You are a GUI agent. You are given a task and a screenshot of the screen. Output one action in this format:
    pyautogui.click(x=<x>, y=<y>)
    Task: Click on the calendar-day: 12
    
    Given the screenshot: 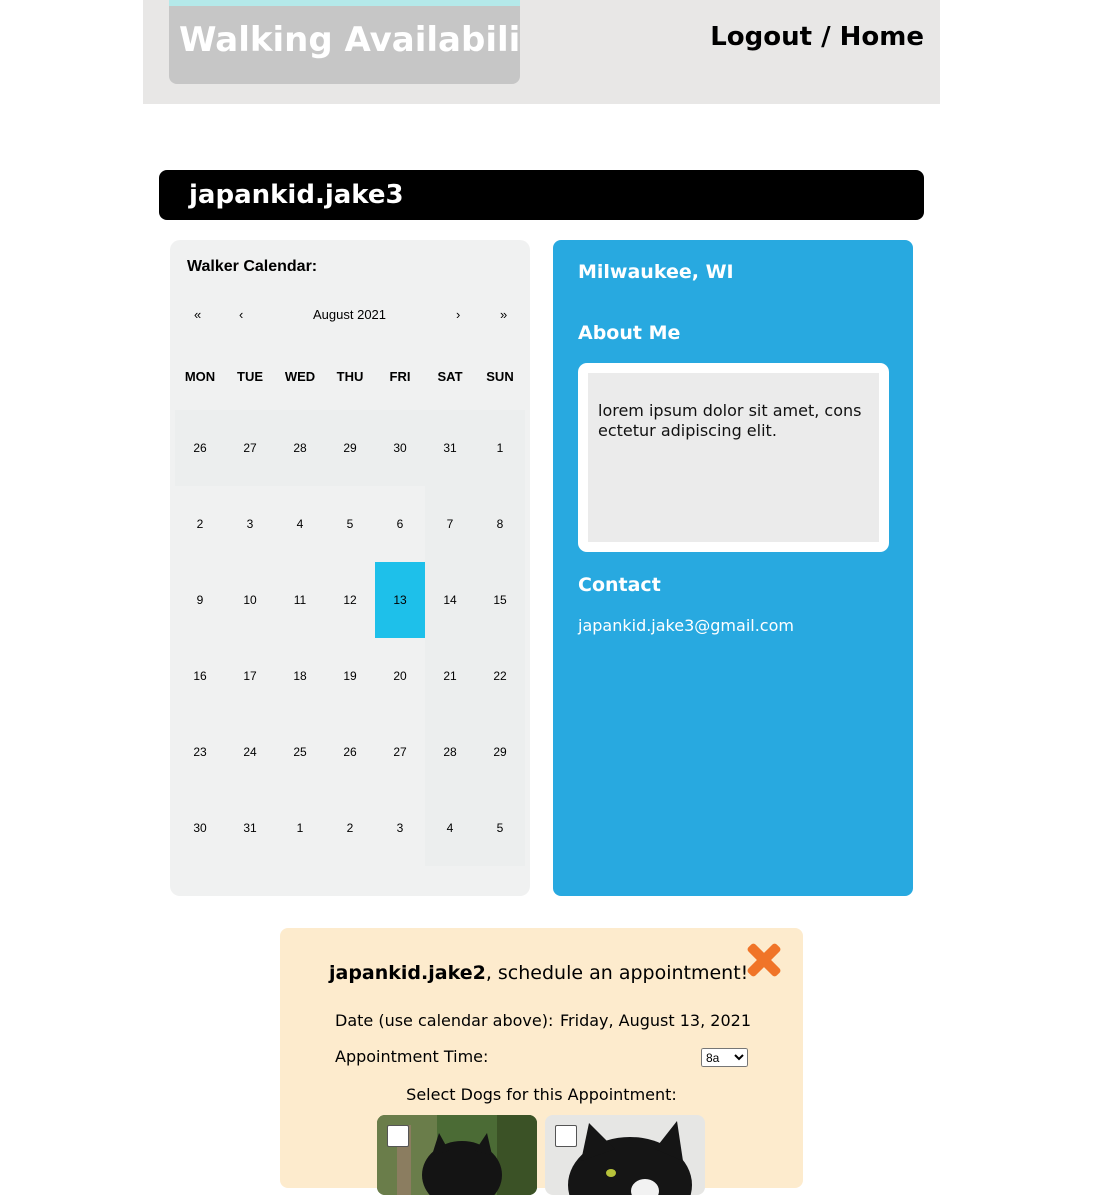 What is the action you would take?
    pyautogui.click(x=350, y=600)
    